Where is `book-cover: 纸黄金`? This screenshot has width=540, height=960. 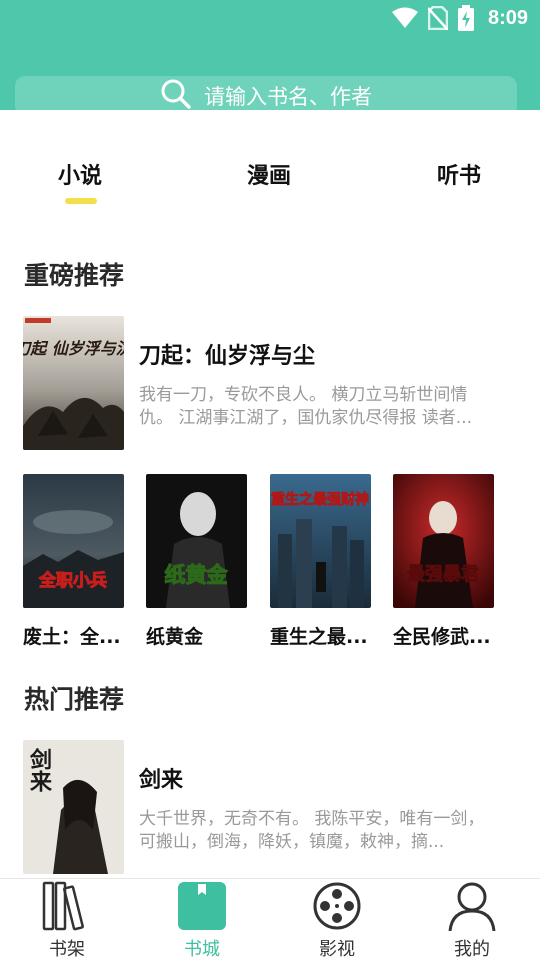
book-cover: 纸黄金 is located at coordinates (196, 541).